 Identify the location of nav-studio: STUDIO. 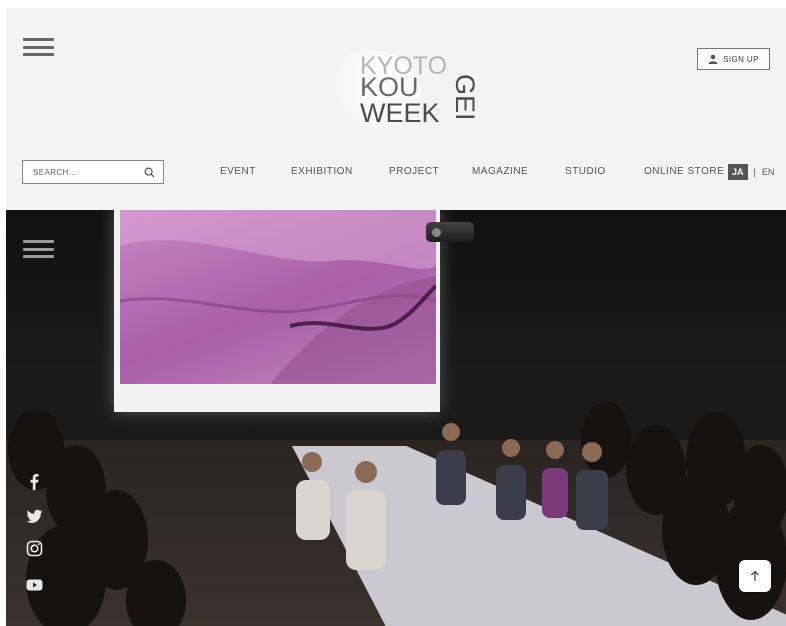
(585, 171).